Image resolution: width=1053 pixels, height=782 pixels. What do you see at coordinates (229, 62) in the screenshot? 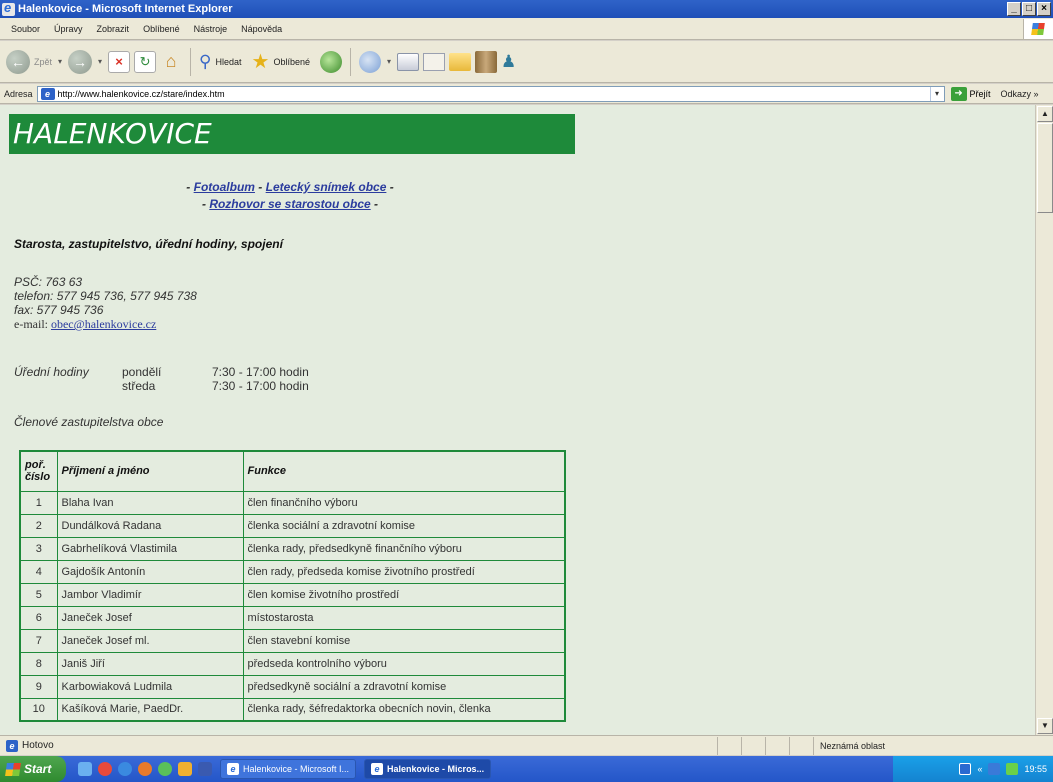
I see `search-label: Hledat` at bounding box center [229, 62].